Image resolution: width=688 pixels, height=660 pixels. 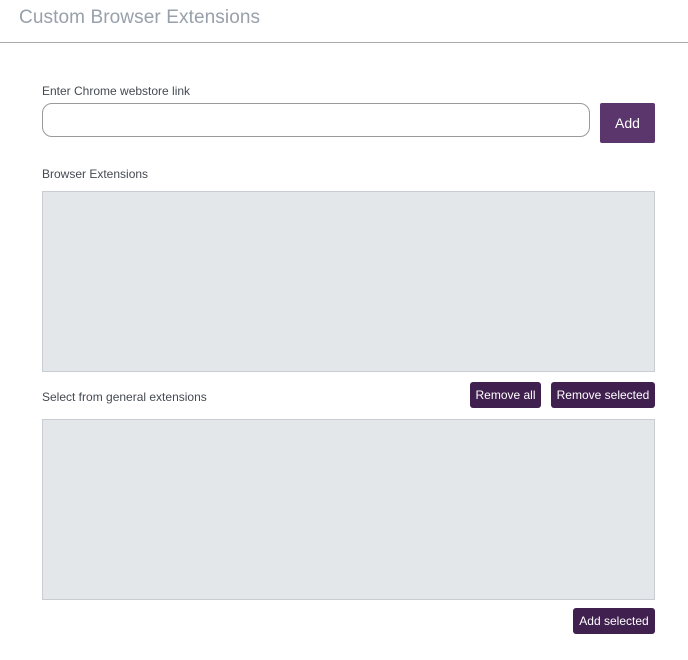 What do you see at coordinates (140, 17) in the screenshot?
I see `page-title: Custom Browser Extensions` at bounding box center [140, 17].